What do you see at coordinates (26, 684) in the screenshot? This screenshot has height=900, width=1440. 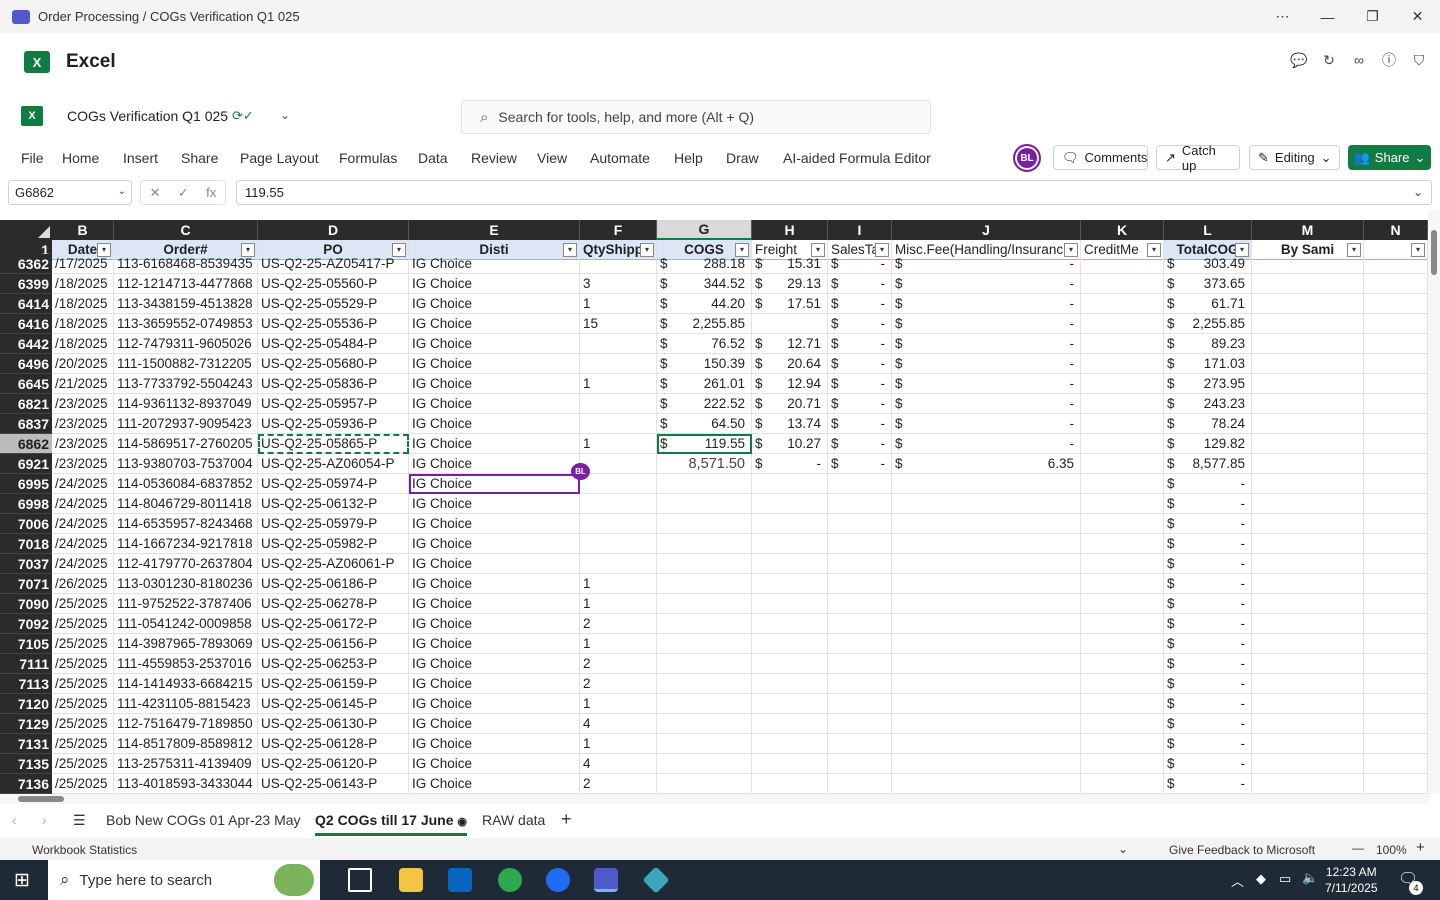 I see `row-header: 7113` at bounding box center [26, 684].